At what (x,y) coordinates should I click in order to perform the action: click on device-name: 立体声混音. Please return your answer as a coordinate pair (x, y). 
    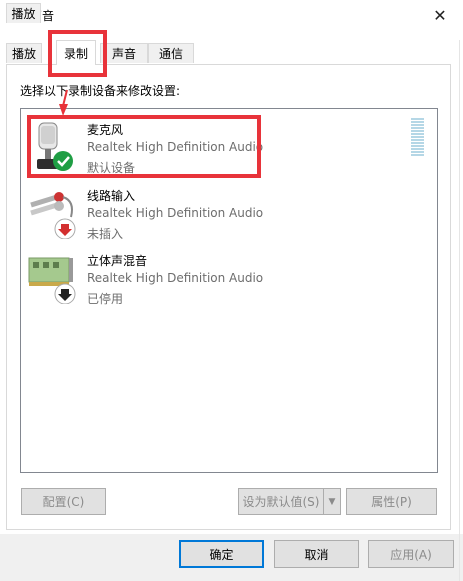
    Looking at the image, I should click on (117, 261).